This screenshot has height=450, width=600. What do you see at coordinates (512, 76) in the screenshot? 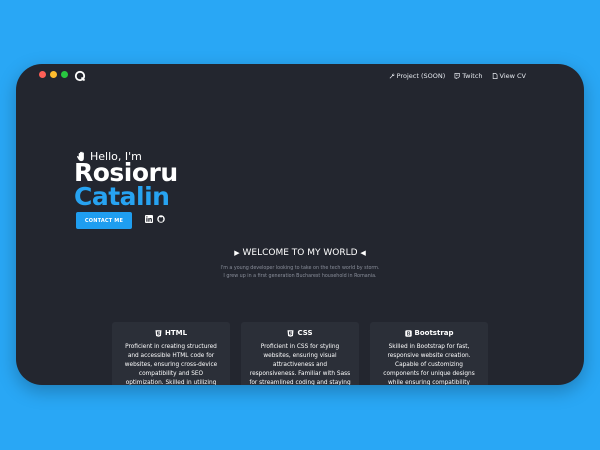
I see `nav-cv-label: View CV` at bounding box center [512, 76].